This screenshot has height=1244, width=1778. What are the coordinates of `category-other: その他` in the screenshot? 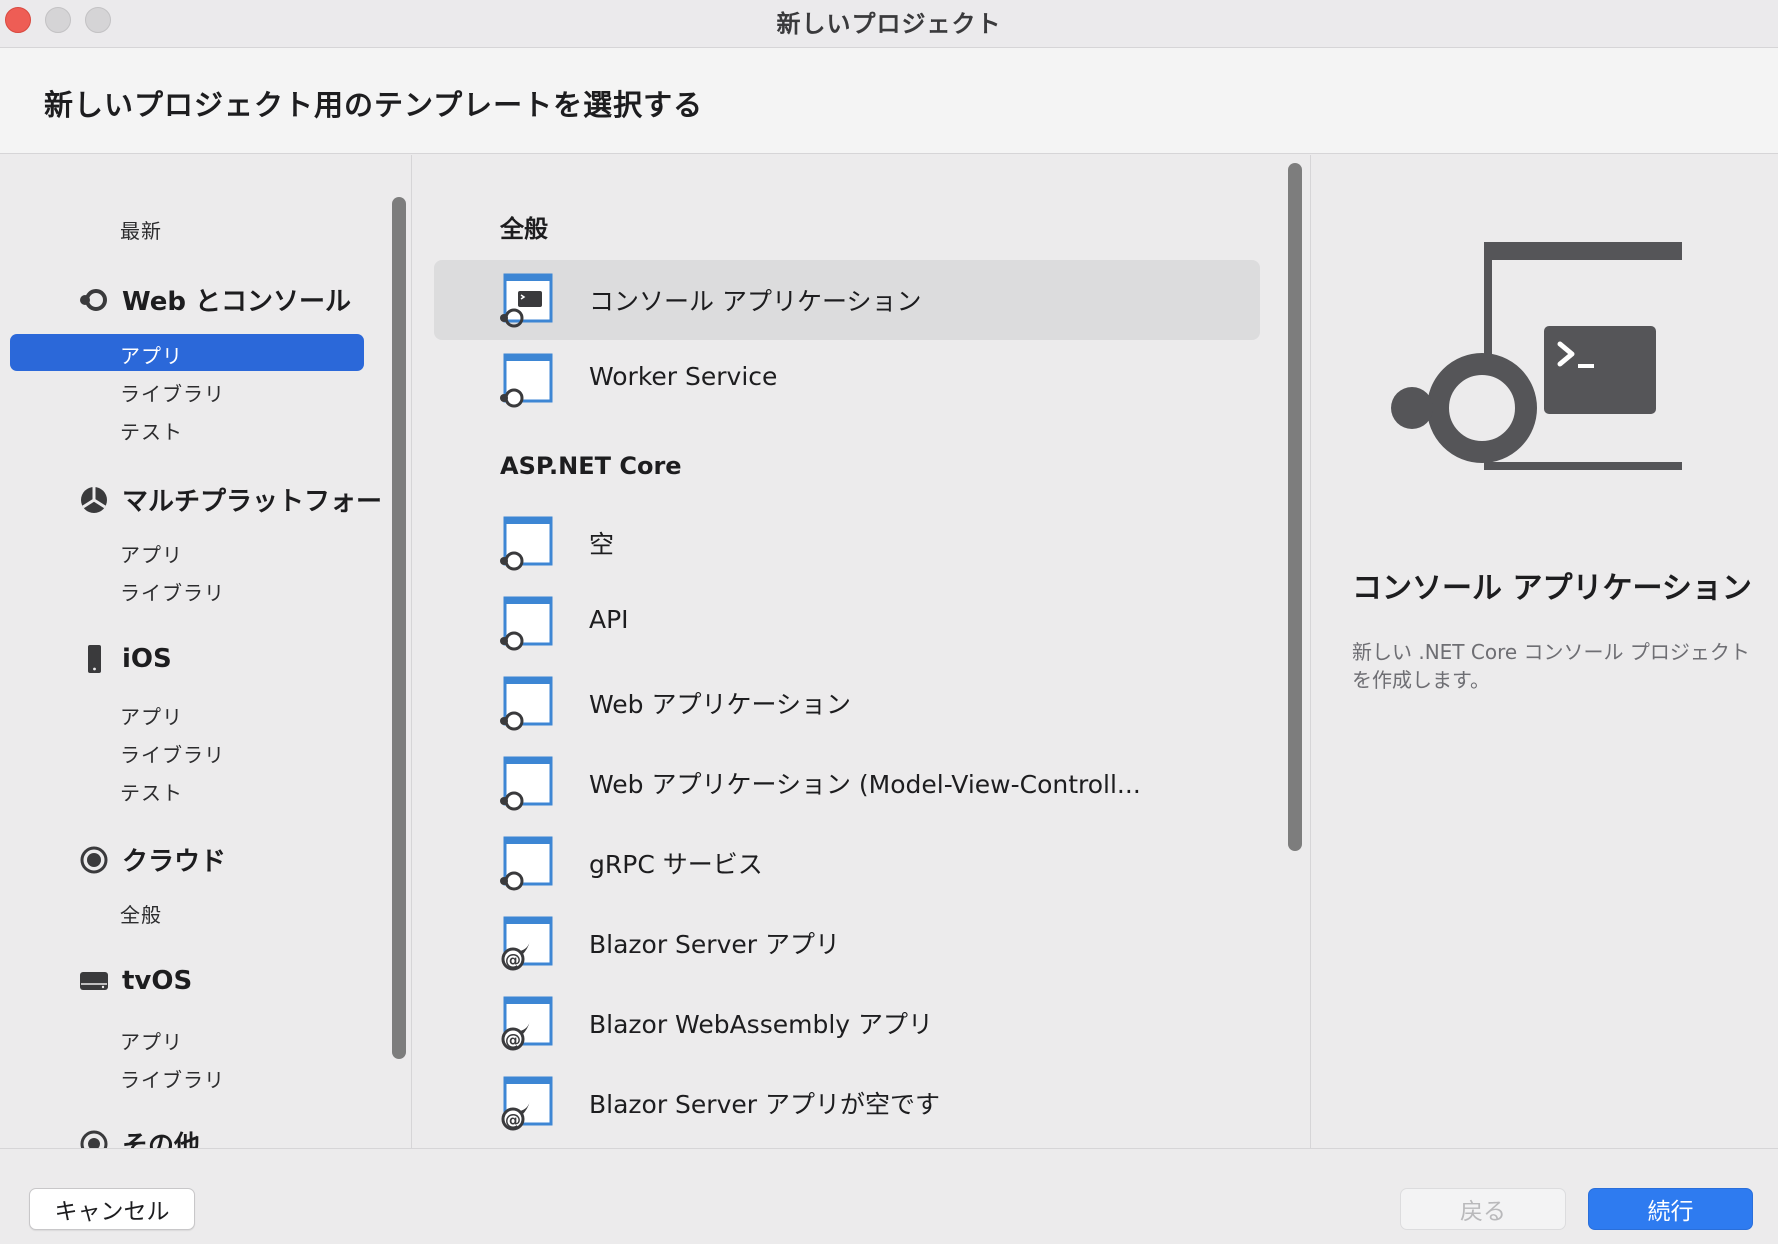 It's located at (139, 1136).